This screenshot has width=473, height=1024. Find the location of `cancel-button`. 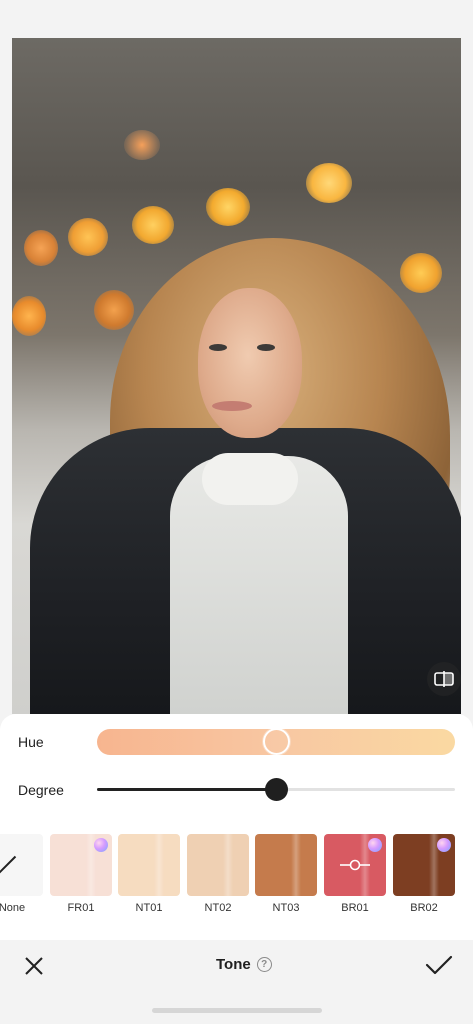

cancel-button is located at coordinates (34, 966).